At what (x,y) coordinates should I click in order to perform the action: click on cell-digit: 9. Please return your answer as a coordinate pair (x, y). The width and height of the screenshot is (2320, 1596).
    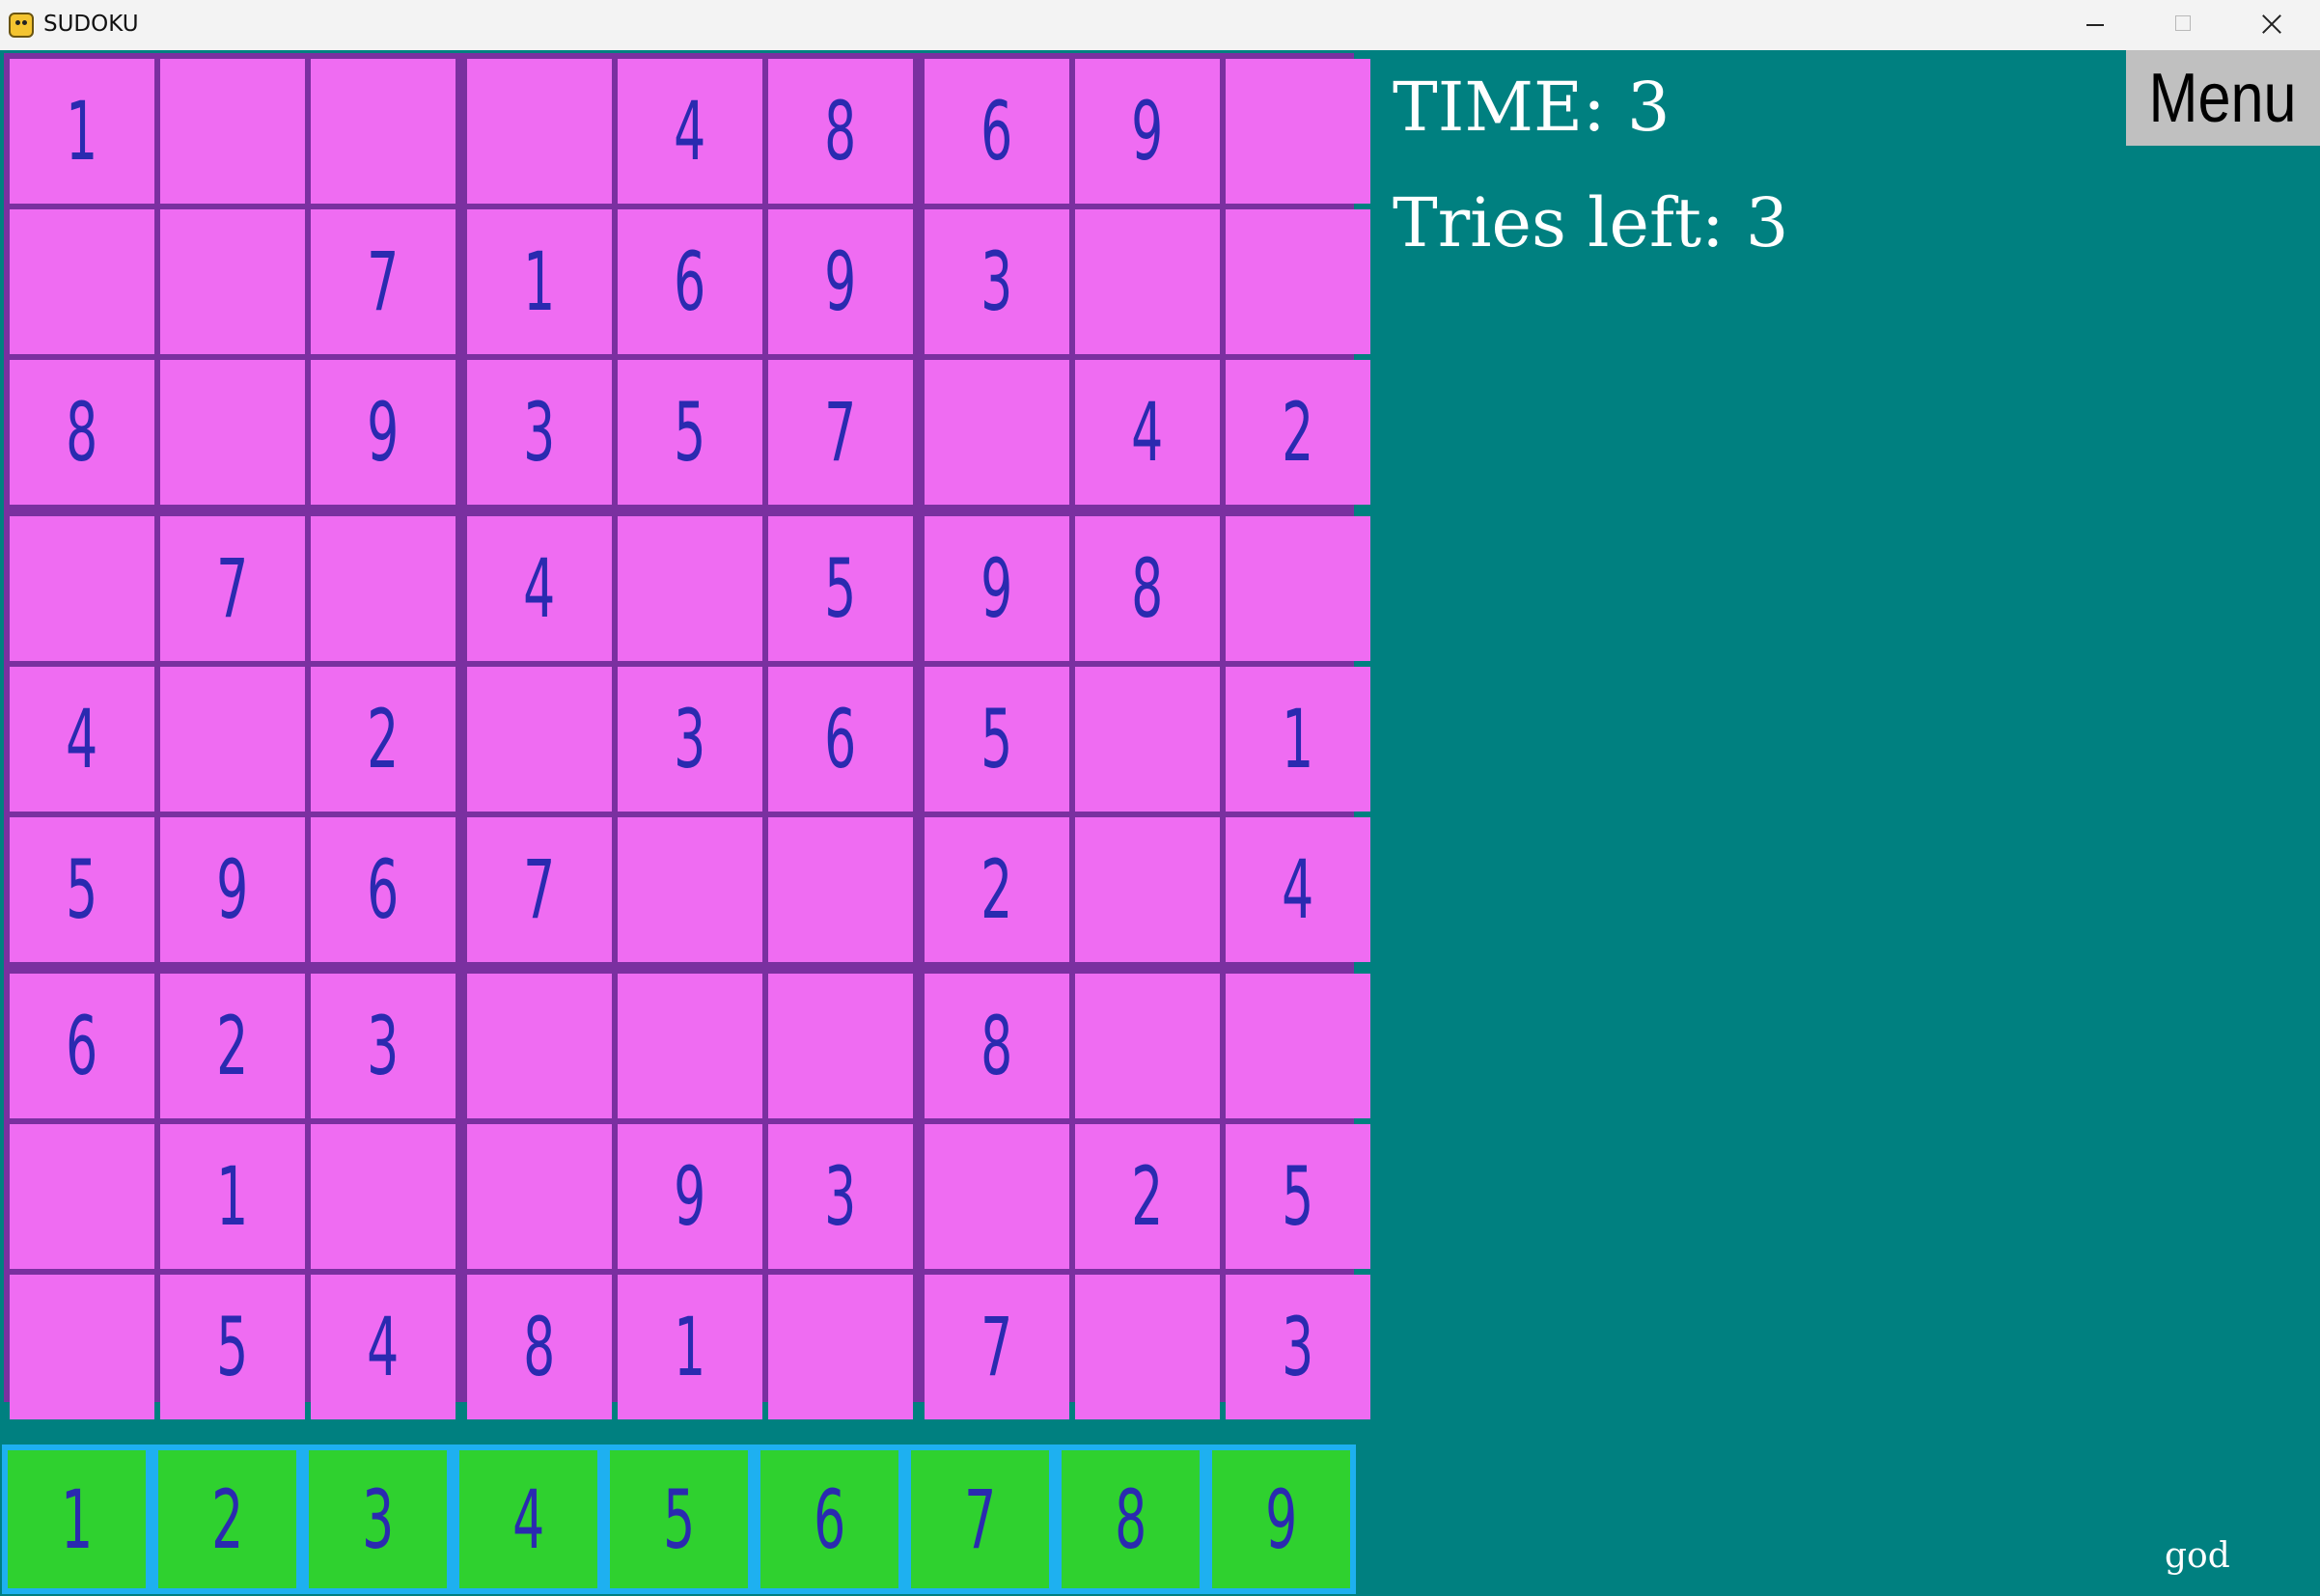
    Looking at the image, I should click on (1147, 131).